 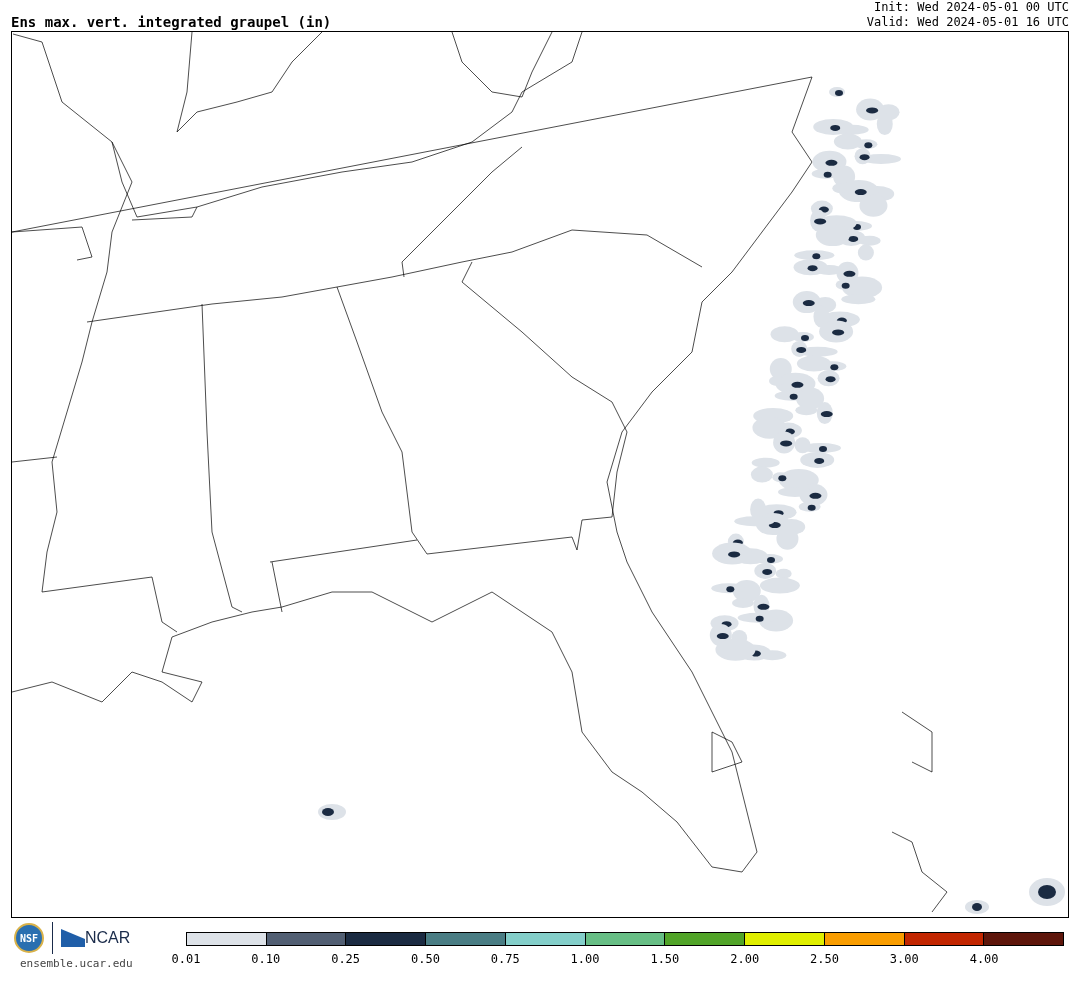 I want to click on site-url: ensemble.ucar.edu, so click(x=77, y=963).